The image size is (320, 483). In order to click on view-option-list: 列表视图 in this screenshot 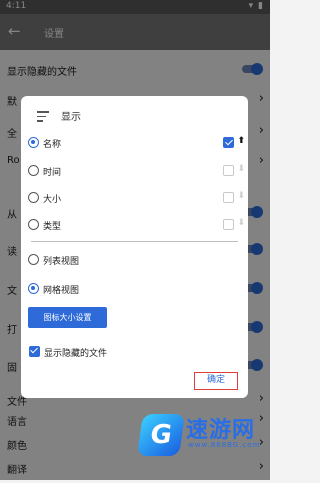, I will do `click(134, 261)`.